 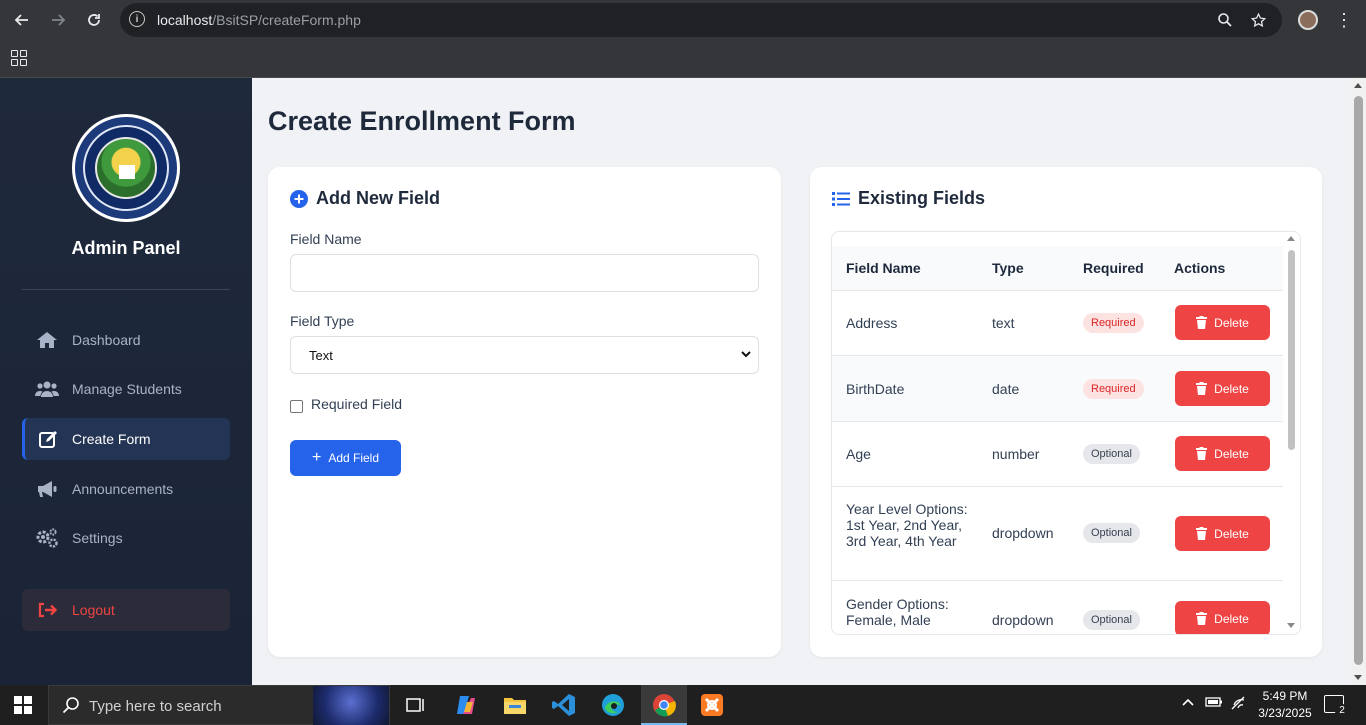 I want to click on sidebar-divider, so click(x=126, y=289).